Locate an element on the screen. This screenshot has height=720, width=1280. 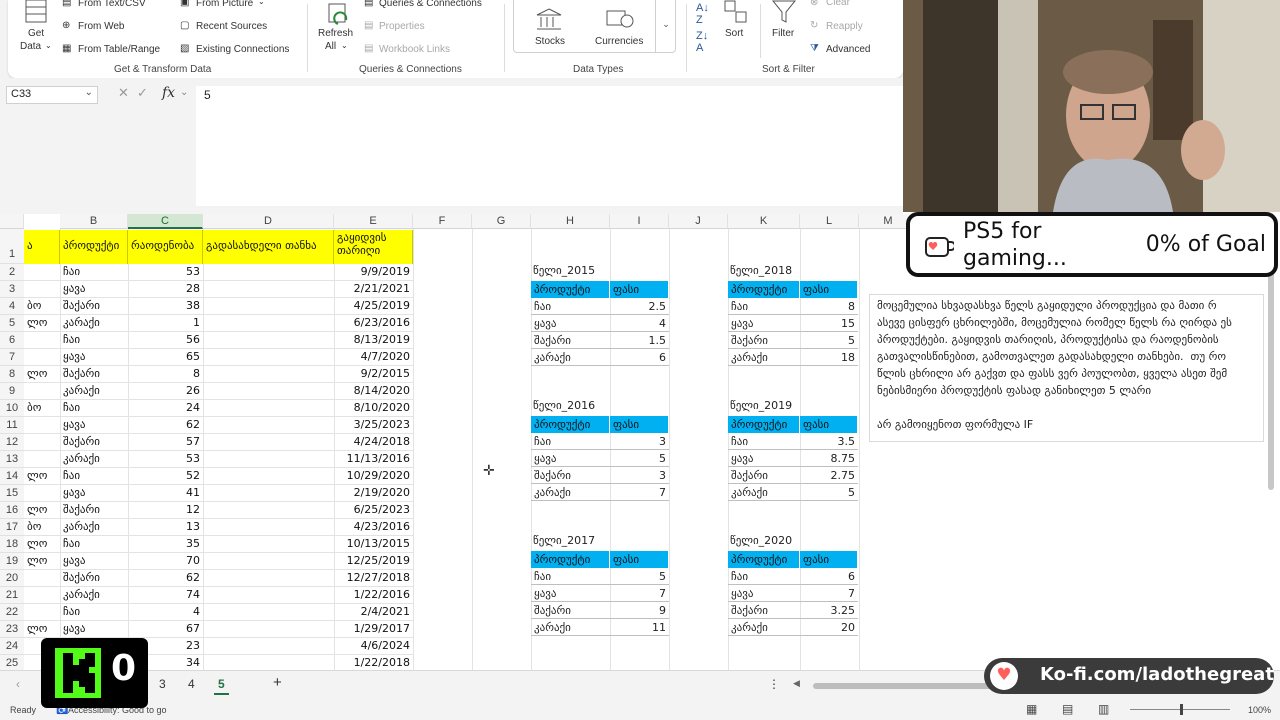
stocks-icon is located at coordinates (549, 19).